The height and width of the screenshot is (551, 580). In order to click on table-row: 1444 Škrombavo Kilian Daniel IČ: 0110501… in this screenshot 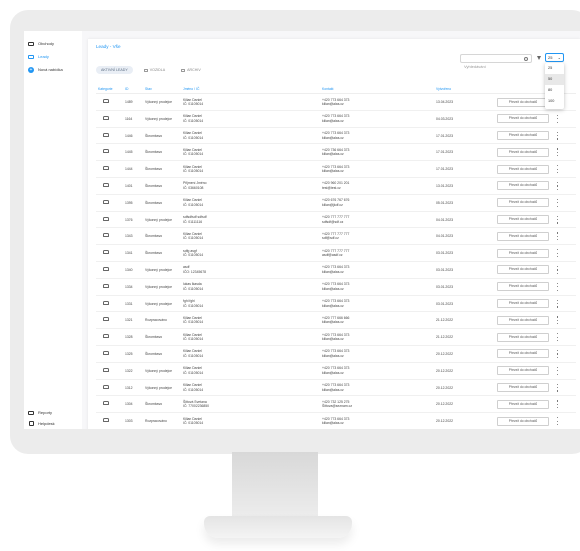, I will do `click(336, 169)`.